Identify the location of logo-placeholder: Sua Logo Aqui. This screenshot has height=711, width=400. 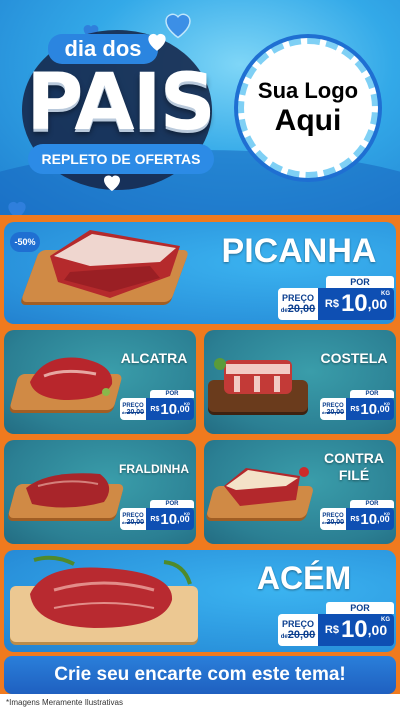
(308, 108).